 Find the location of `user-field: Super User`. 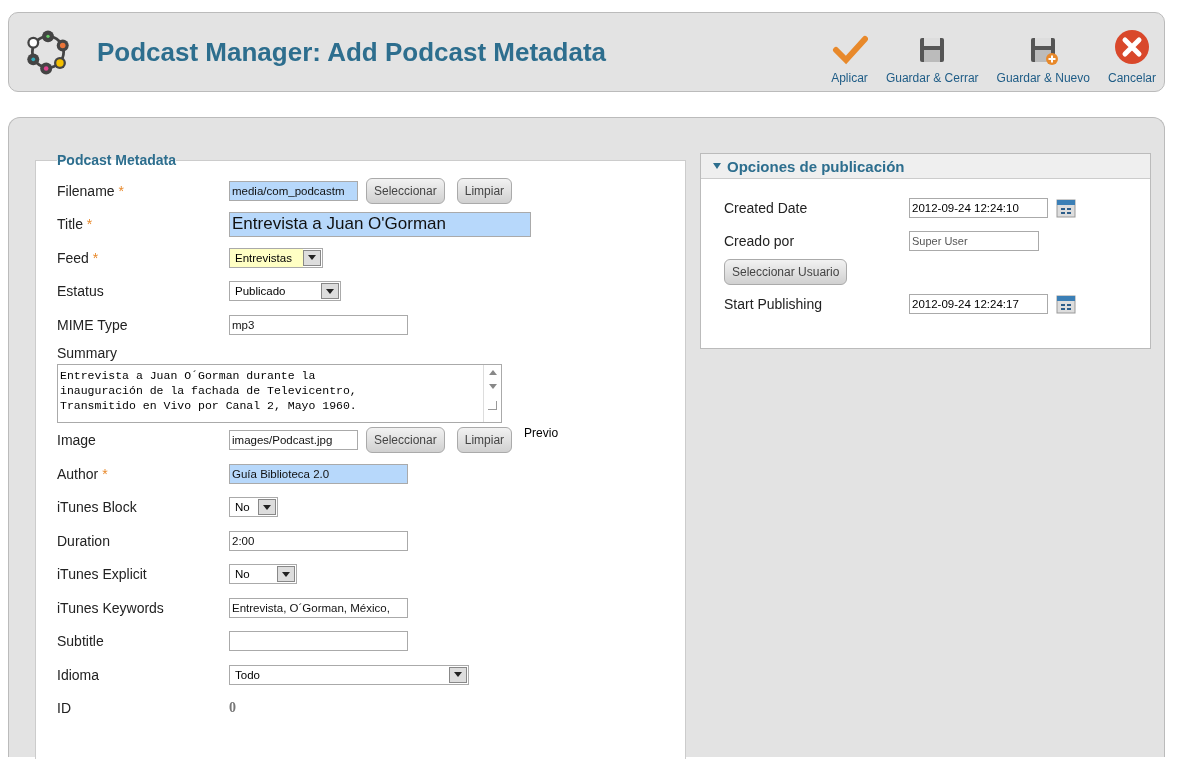

user-field: Super User is located at coordinates (974, 240).